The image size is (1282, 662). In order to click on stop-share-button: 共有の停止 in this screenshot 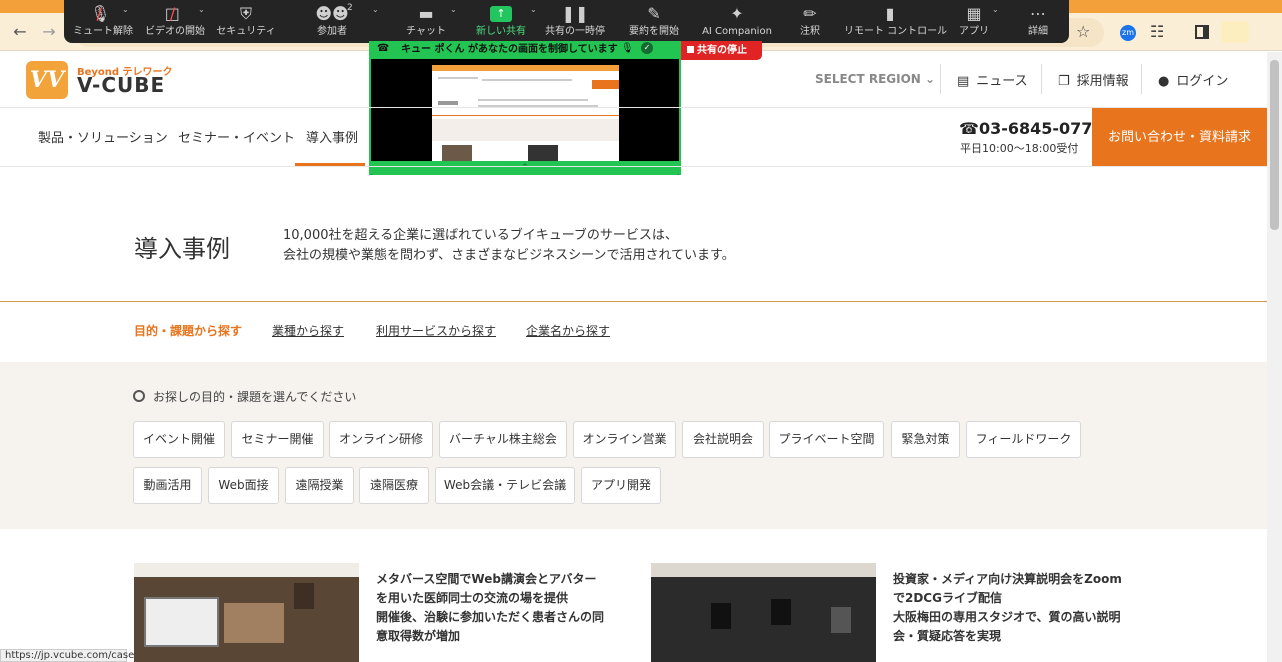, I will do `click(721, 50)`.